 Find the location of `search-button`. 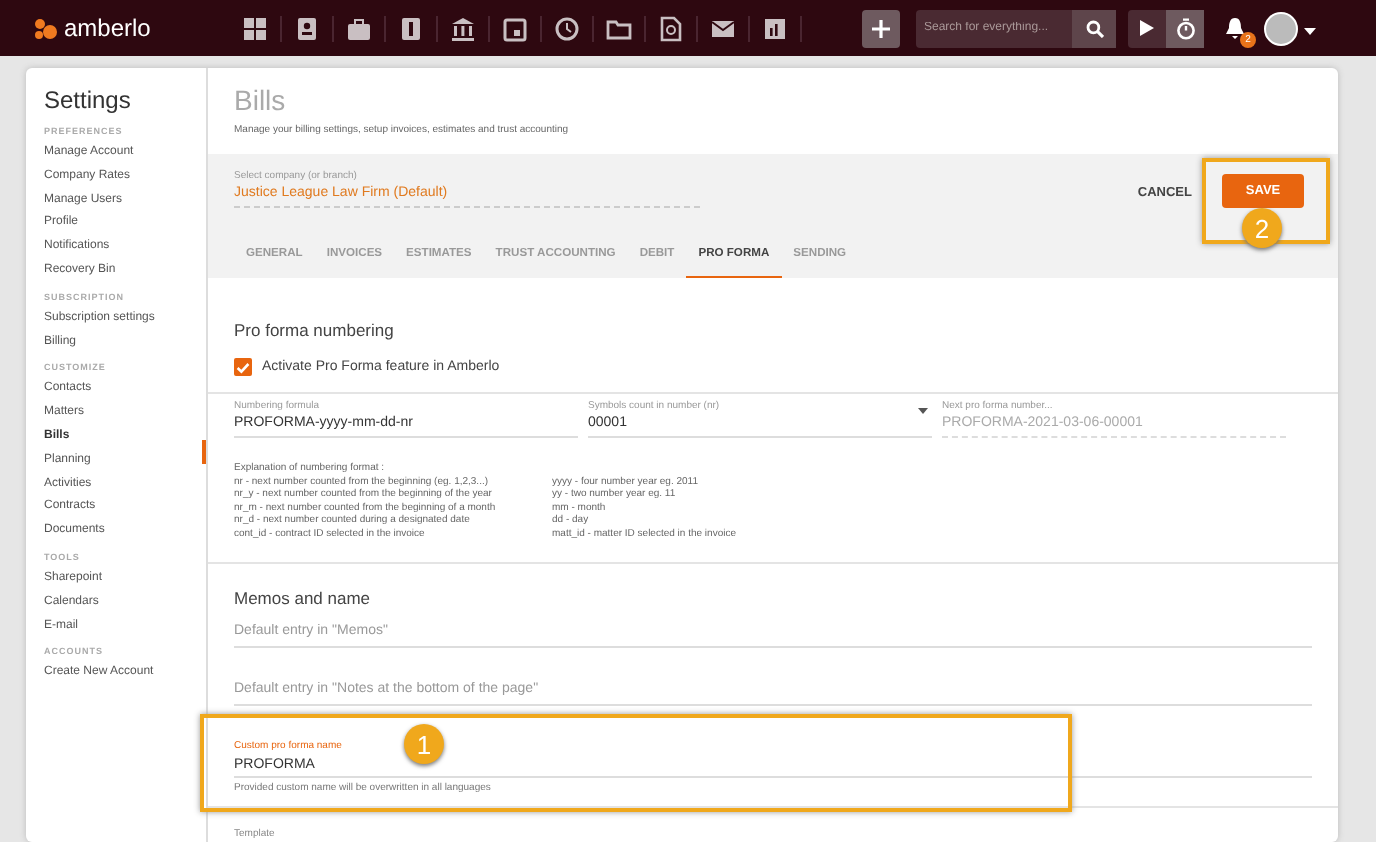

search-button is located at coordinates (1094, 28).